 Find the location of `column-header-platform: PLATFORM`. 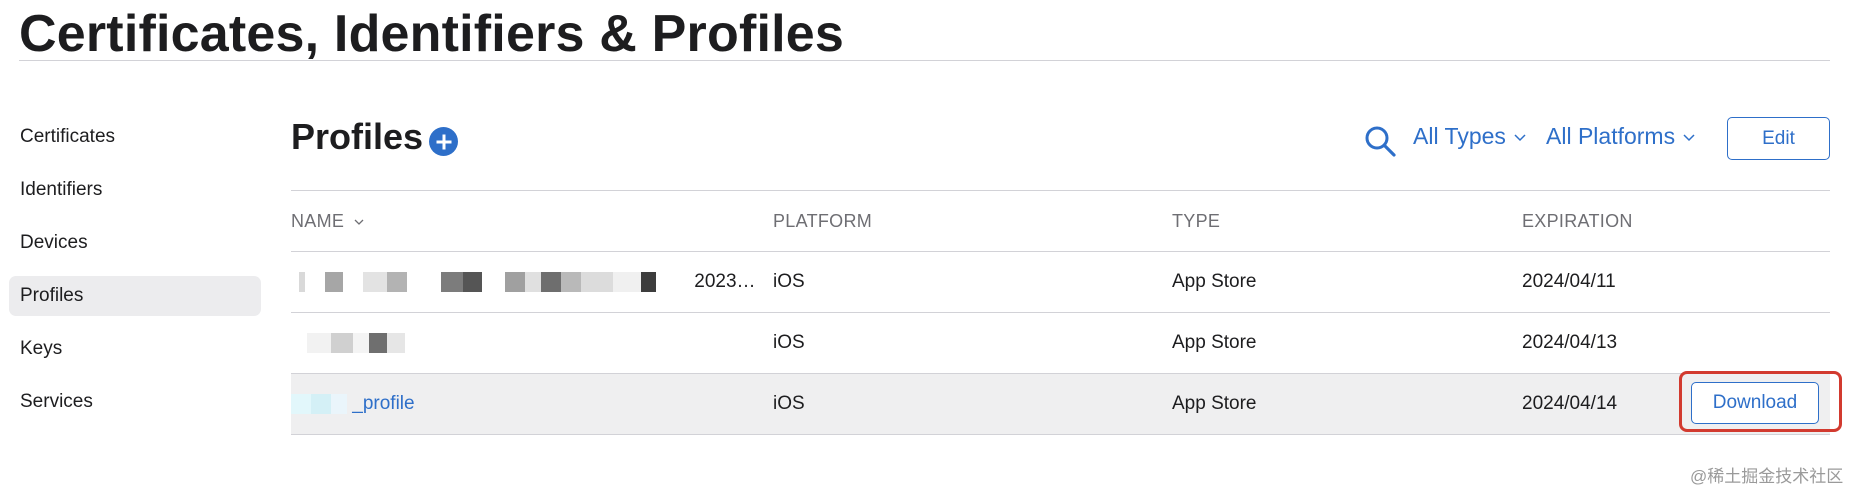

column-header-platform: PLATFORM is located at coordinates (823, 221).